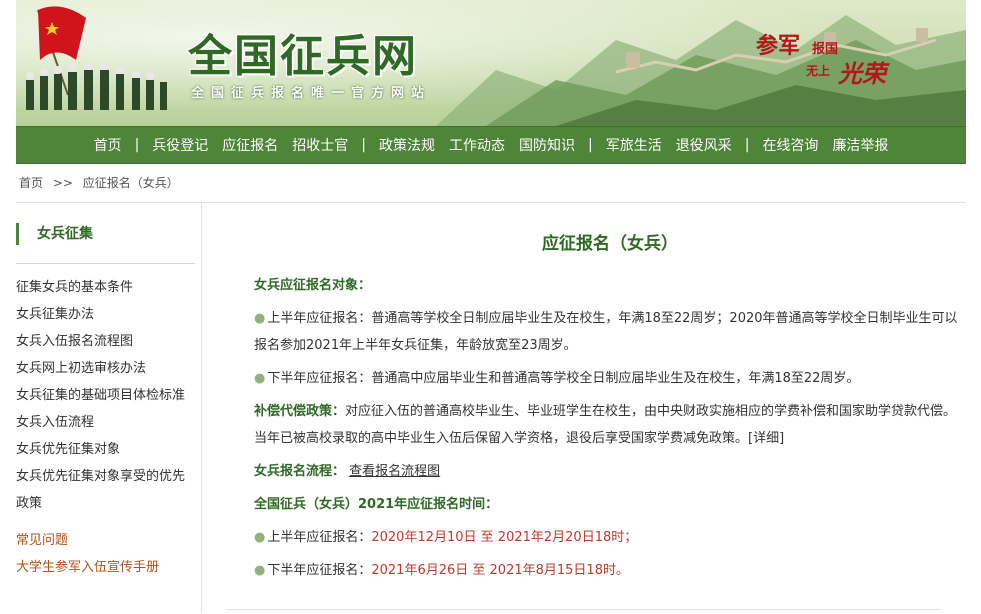  I want to click on flowchart-link: 查看报名流程图, so click(394, 471).